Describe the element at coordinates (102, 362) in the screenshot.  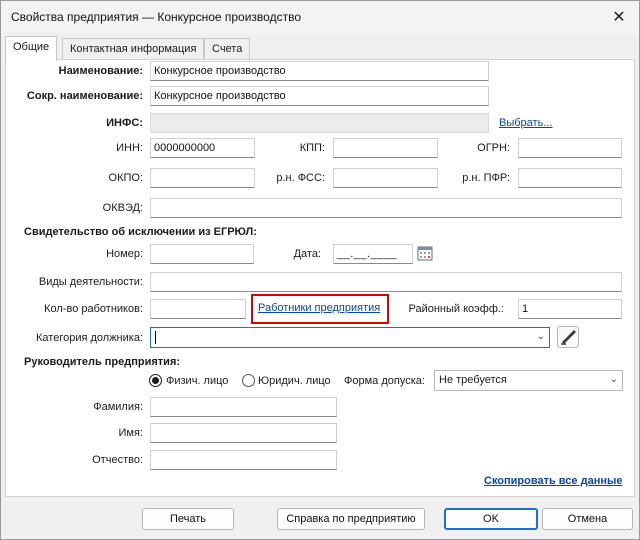
I see `head-section-title: Руководитель предприятия:` at that location.